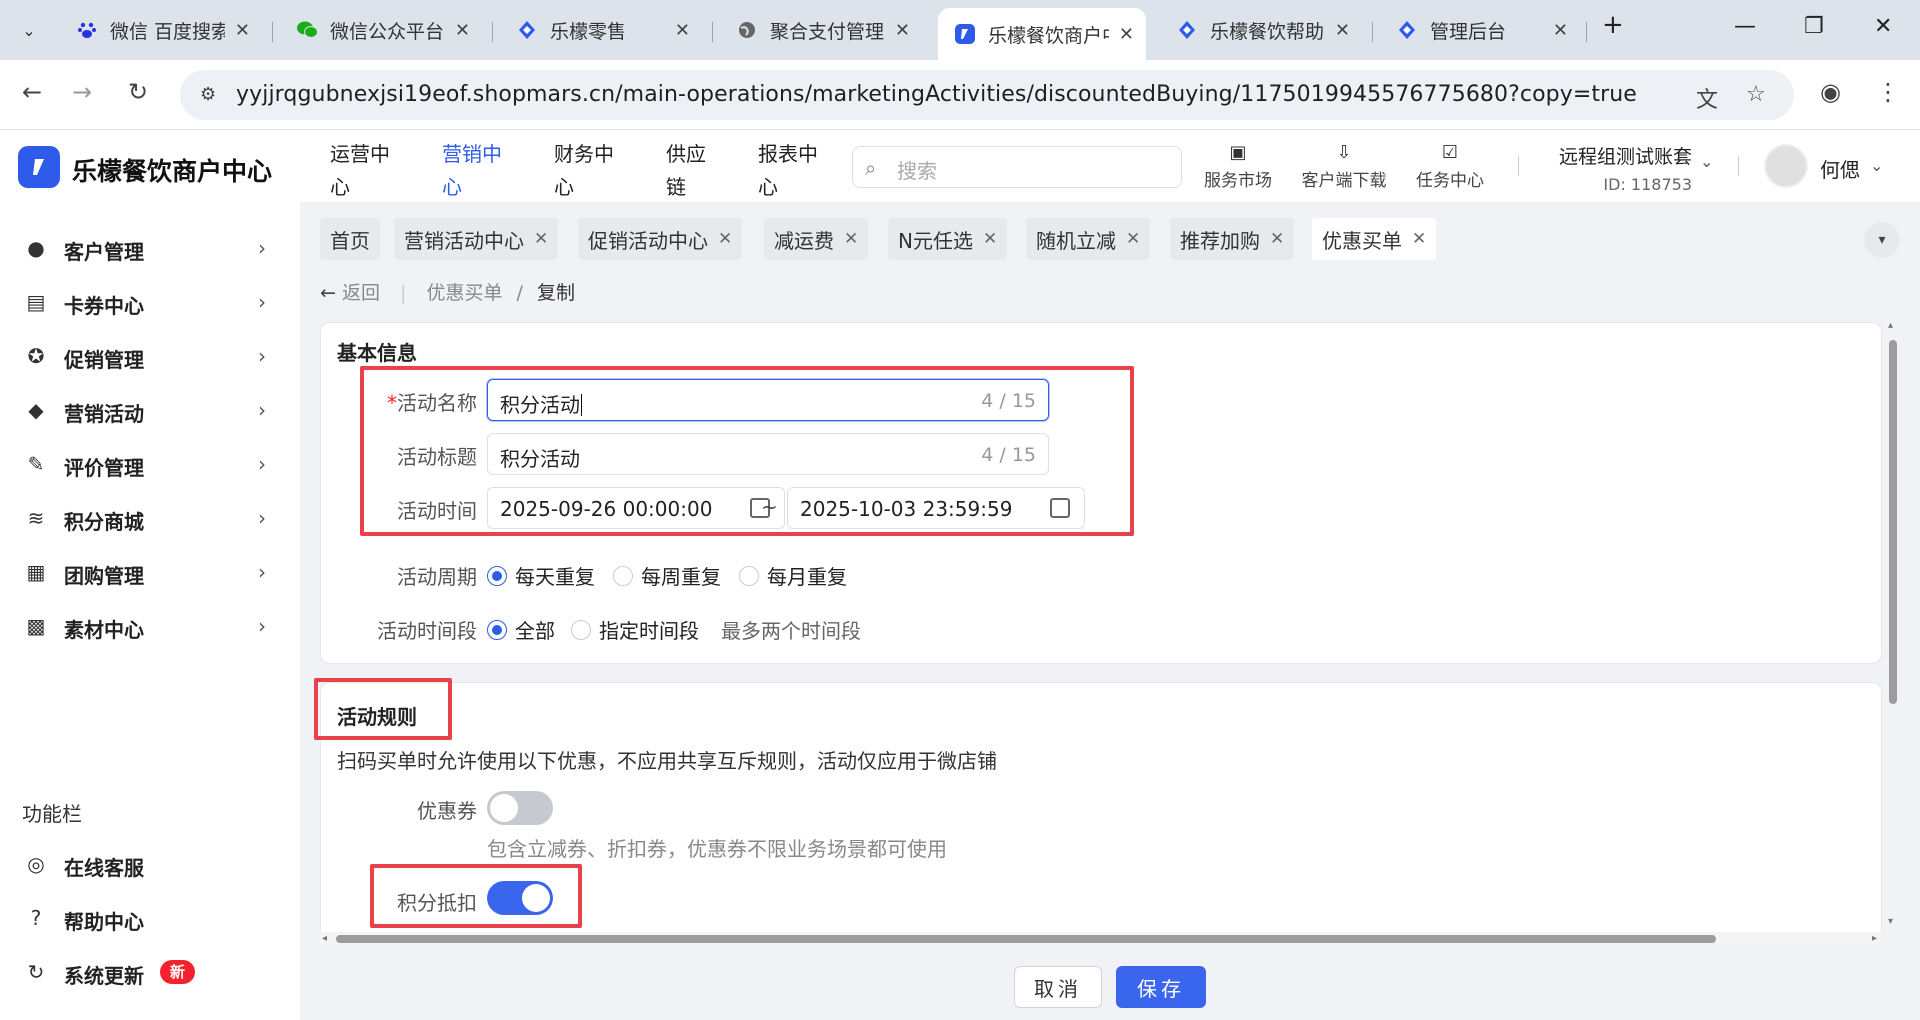  I want to click on avatar, so click(1786, 166).